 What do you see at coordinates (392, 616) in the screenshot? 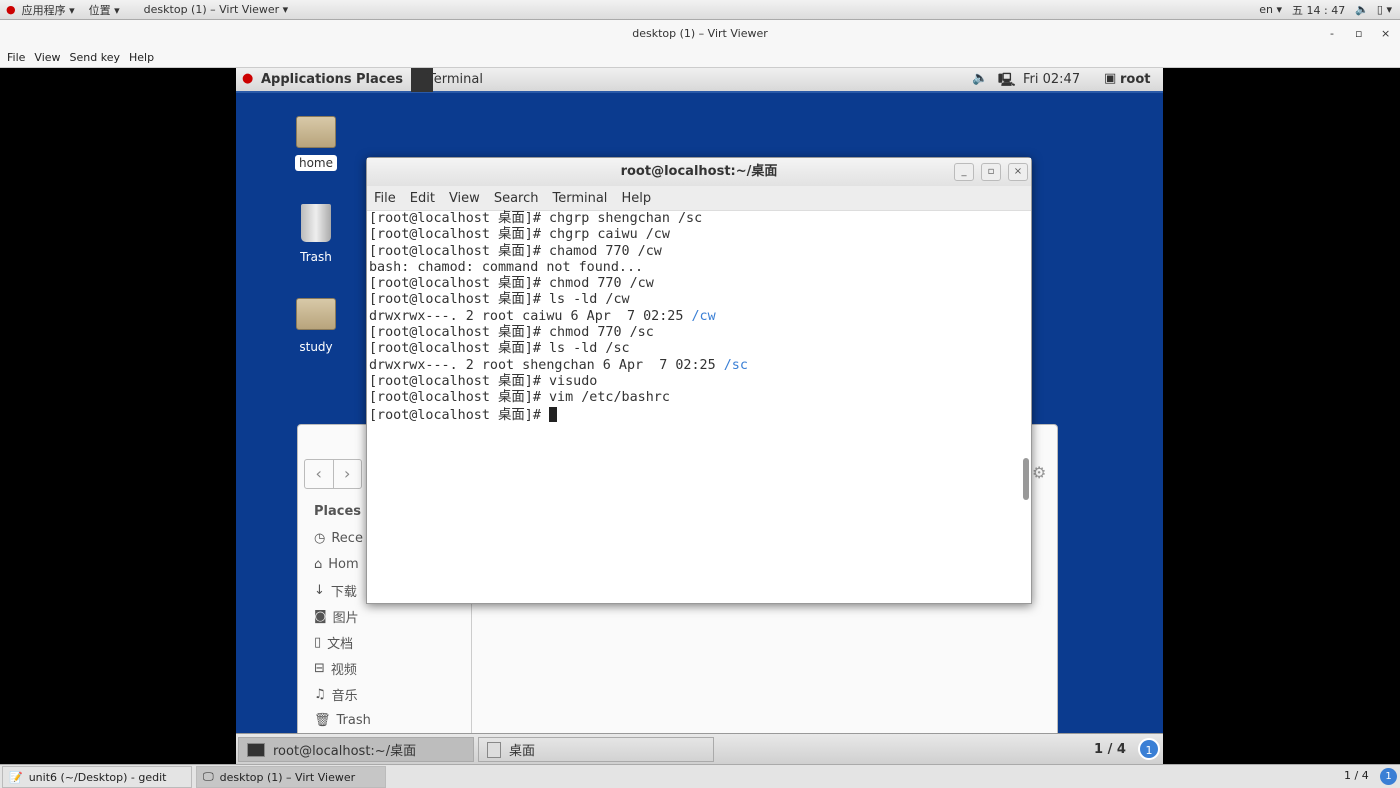
I see `sidebar-item-pictures: ◙ 图片` at bounding box center [392, 616].